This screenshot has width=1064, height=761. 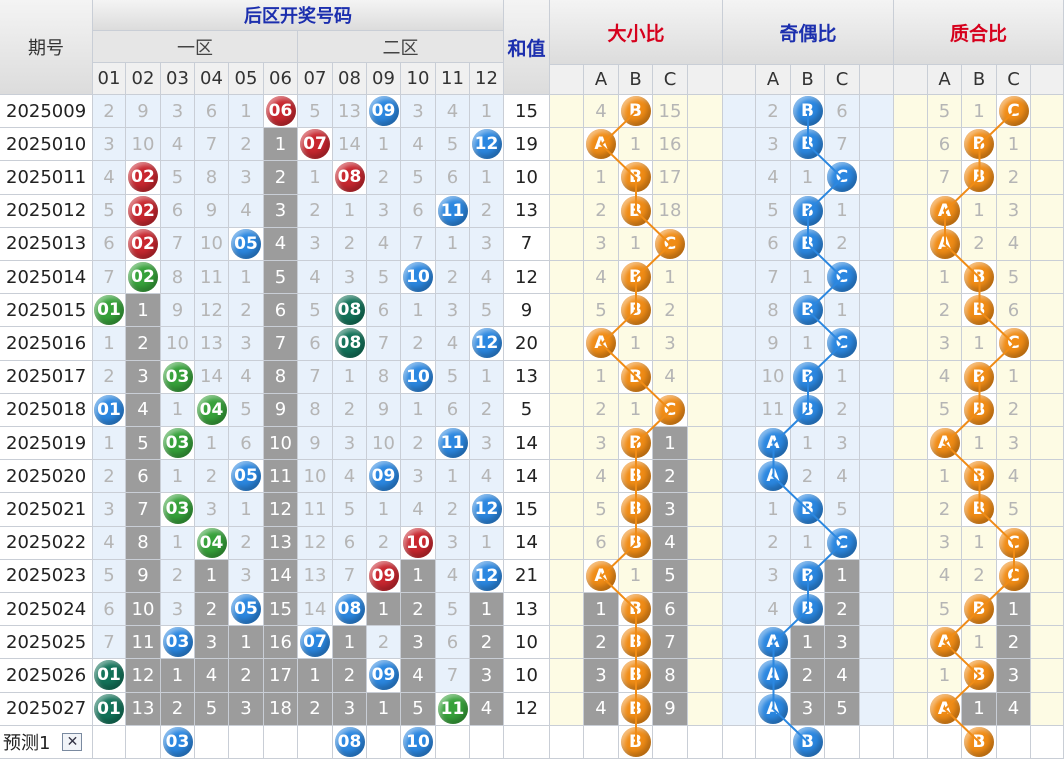 What do you see at coordinates (281, 709) in the screenshot?
I see `number-cell: 18` at bounding box center [281, 709].